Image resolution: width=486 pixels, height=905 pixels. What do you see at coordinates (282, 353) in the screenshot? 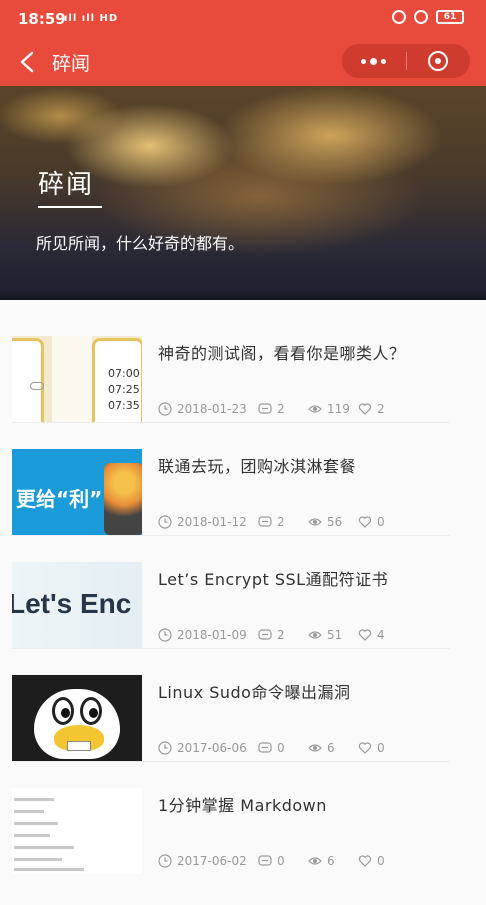
I see `article-title: 神奇的测试阁，看看你是哪类人？` at bounding box center [282, 353].